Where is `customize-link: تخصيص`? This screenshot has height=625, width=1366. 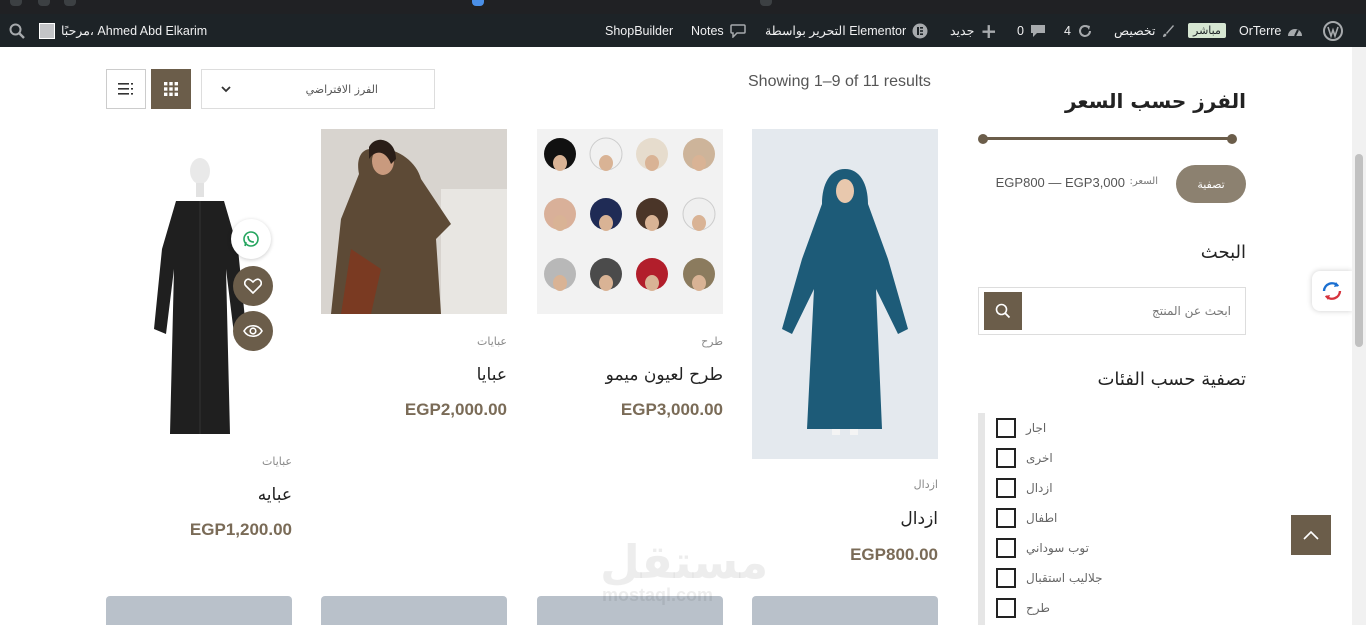
customize-link: تخصيص is located at coordinates (1144, 30).